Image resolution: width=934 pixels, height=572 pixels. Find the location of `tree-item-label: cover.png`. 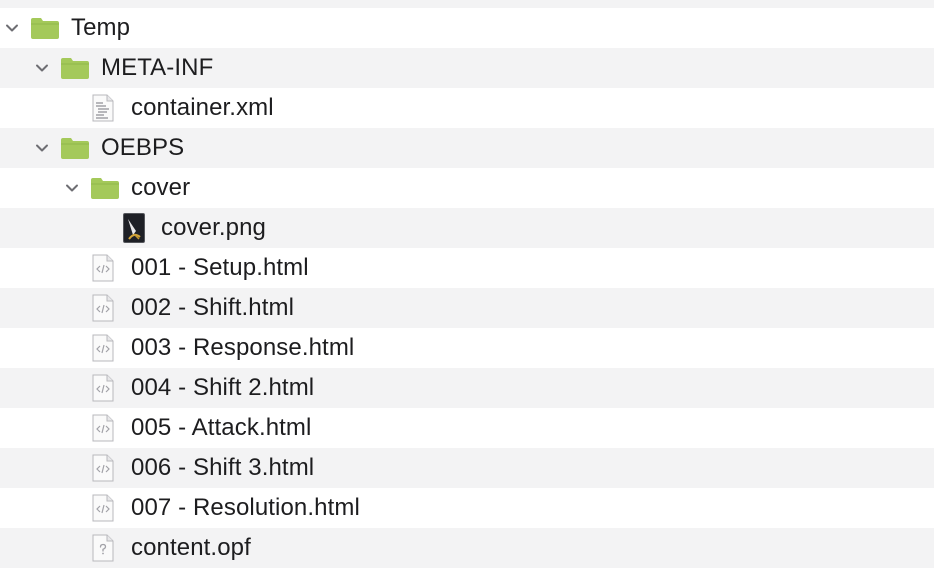

tree-item-label: cover.png is located at coordinates (213, 227).